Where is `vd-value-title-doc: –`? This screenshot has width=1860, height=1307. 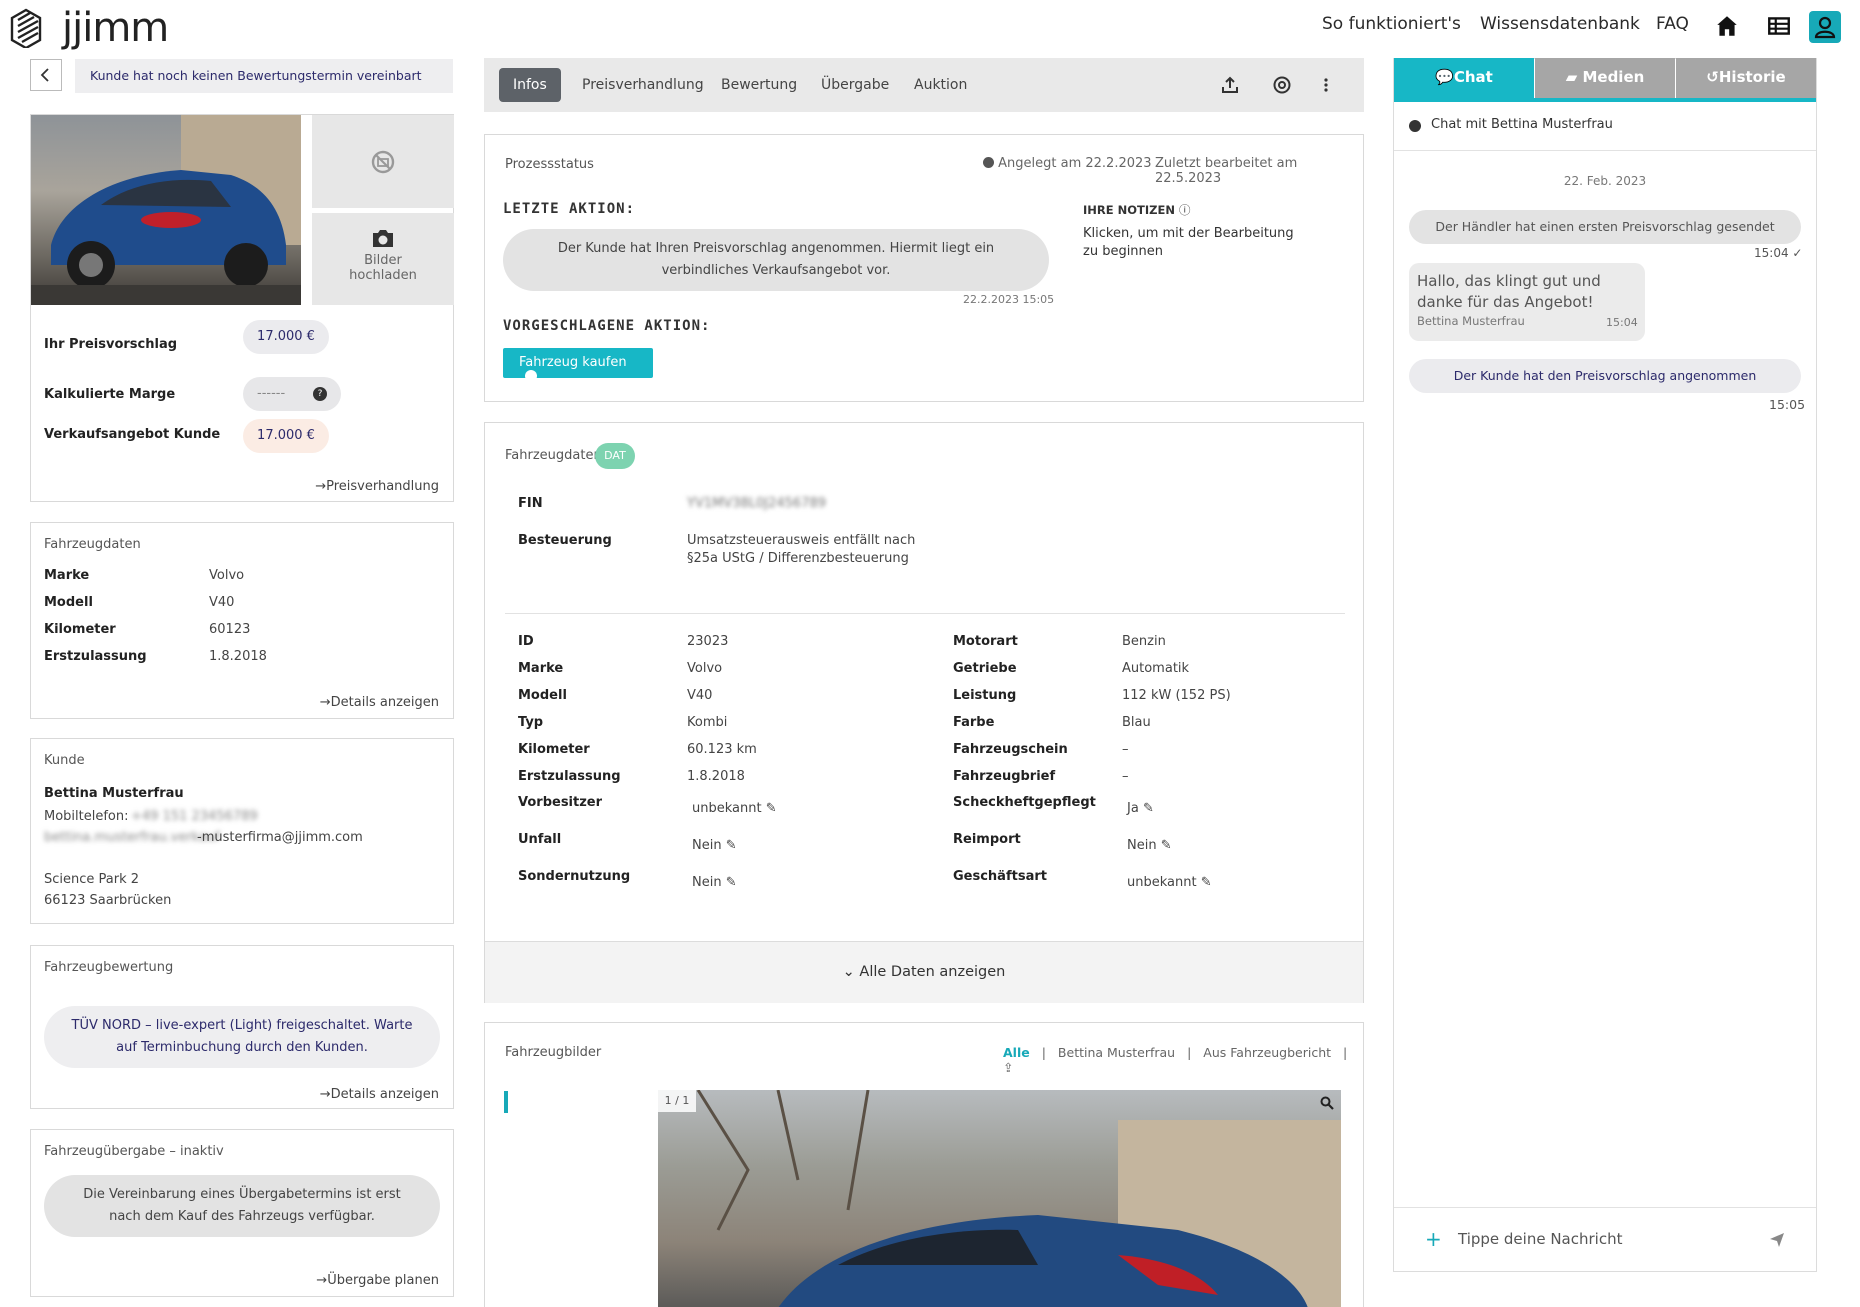 vd-value-title-doc: – is located at coordinates (1125, 776).